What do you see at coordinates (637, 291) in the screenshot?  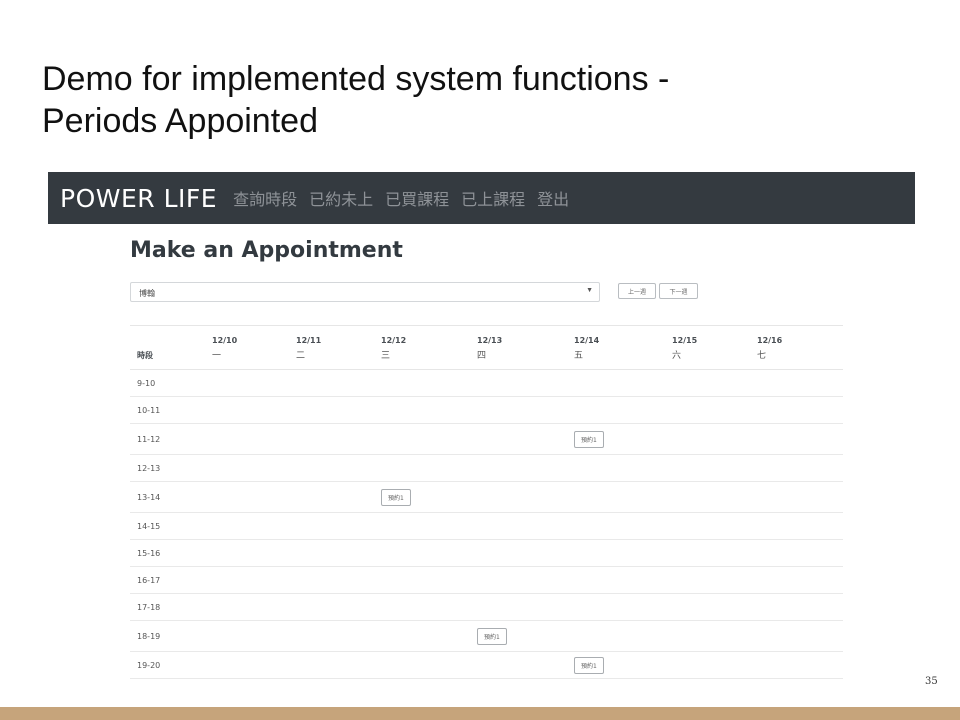 I see `prev-week-button: 上一週` at bounding box center [637, 291].